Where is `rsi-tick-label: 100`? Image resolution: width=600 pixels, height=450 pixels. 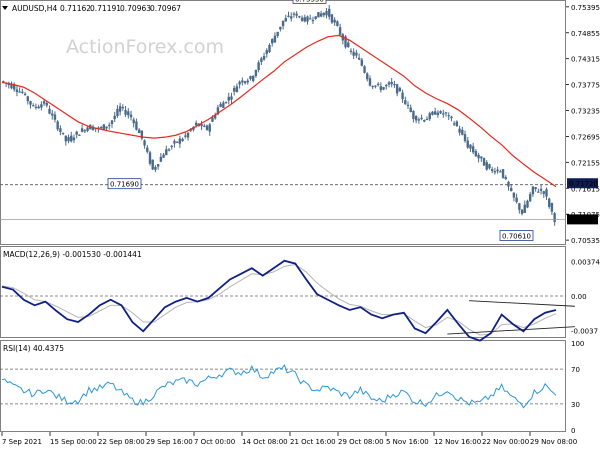 rsi-tick-label: 100 is located at coordinates (577, 344).